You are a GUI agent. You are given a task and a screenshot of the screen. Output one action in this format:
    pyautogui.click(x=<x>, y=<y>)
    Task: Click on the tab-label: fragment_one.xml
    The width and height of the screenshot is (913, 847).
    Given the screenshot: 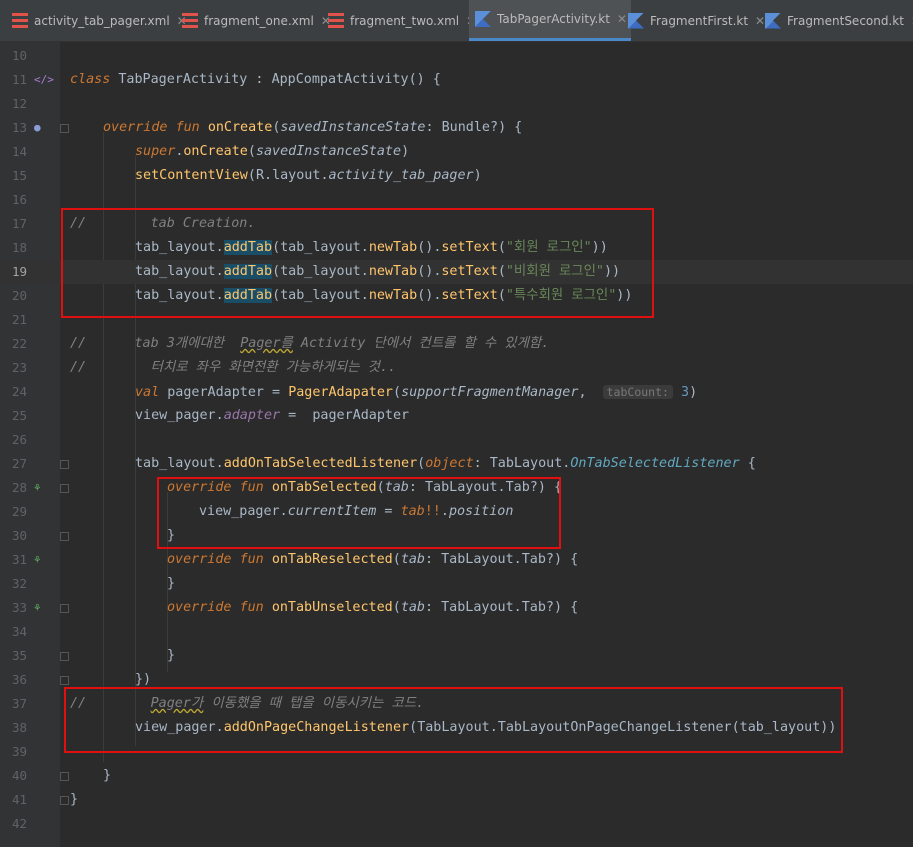 What is the action you would take?
    pyautogui.click(x=259, y=20)
    